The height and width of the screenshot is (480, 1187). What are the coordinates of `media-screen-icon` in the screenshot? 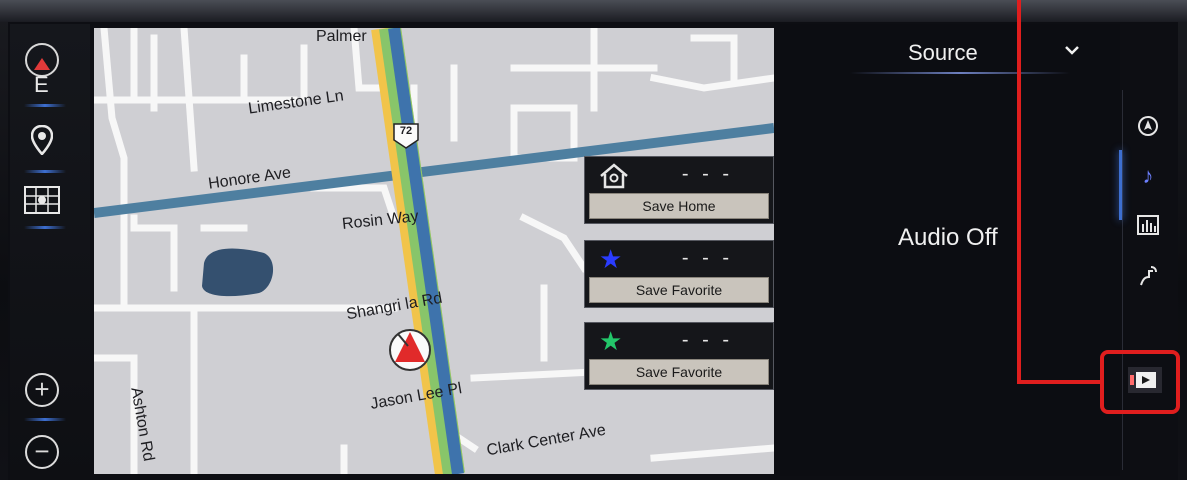 It's located at (1145, 380).